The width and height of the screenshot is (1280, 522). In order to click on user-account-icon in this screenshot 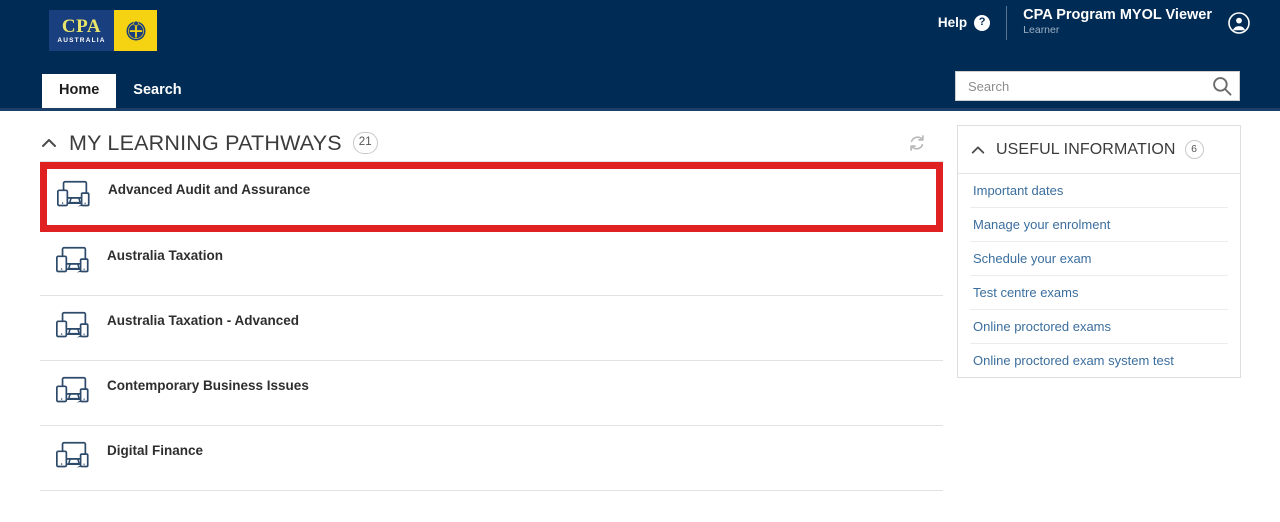, I will do `click(1239, 22)`.